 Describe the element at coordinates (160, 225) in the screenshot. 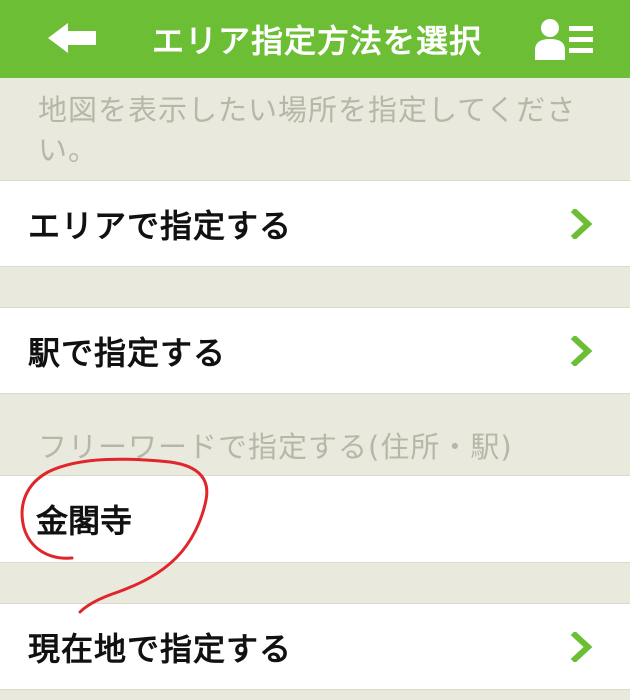

I see `option-area-label: エリアで指定する` at that location.